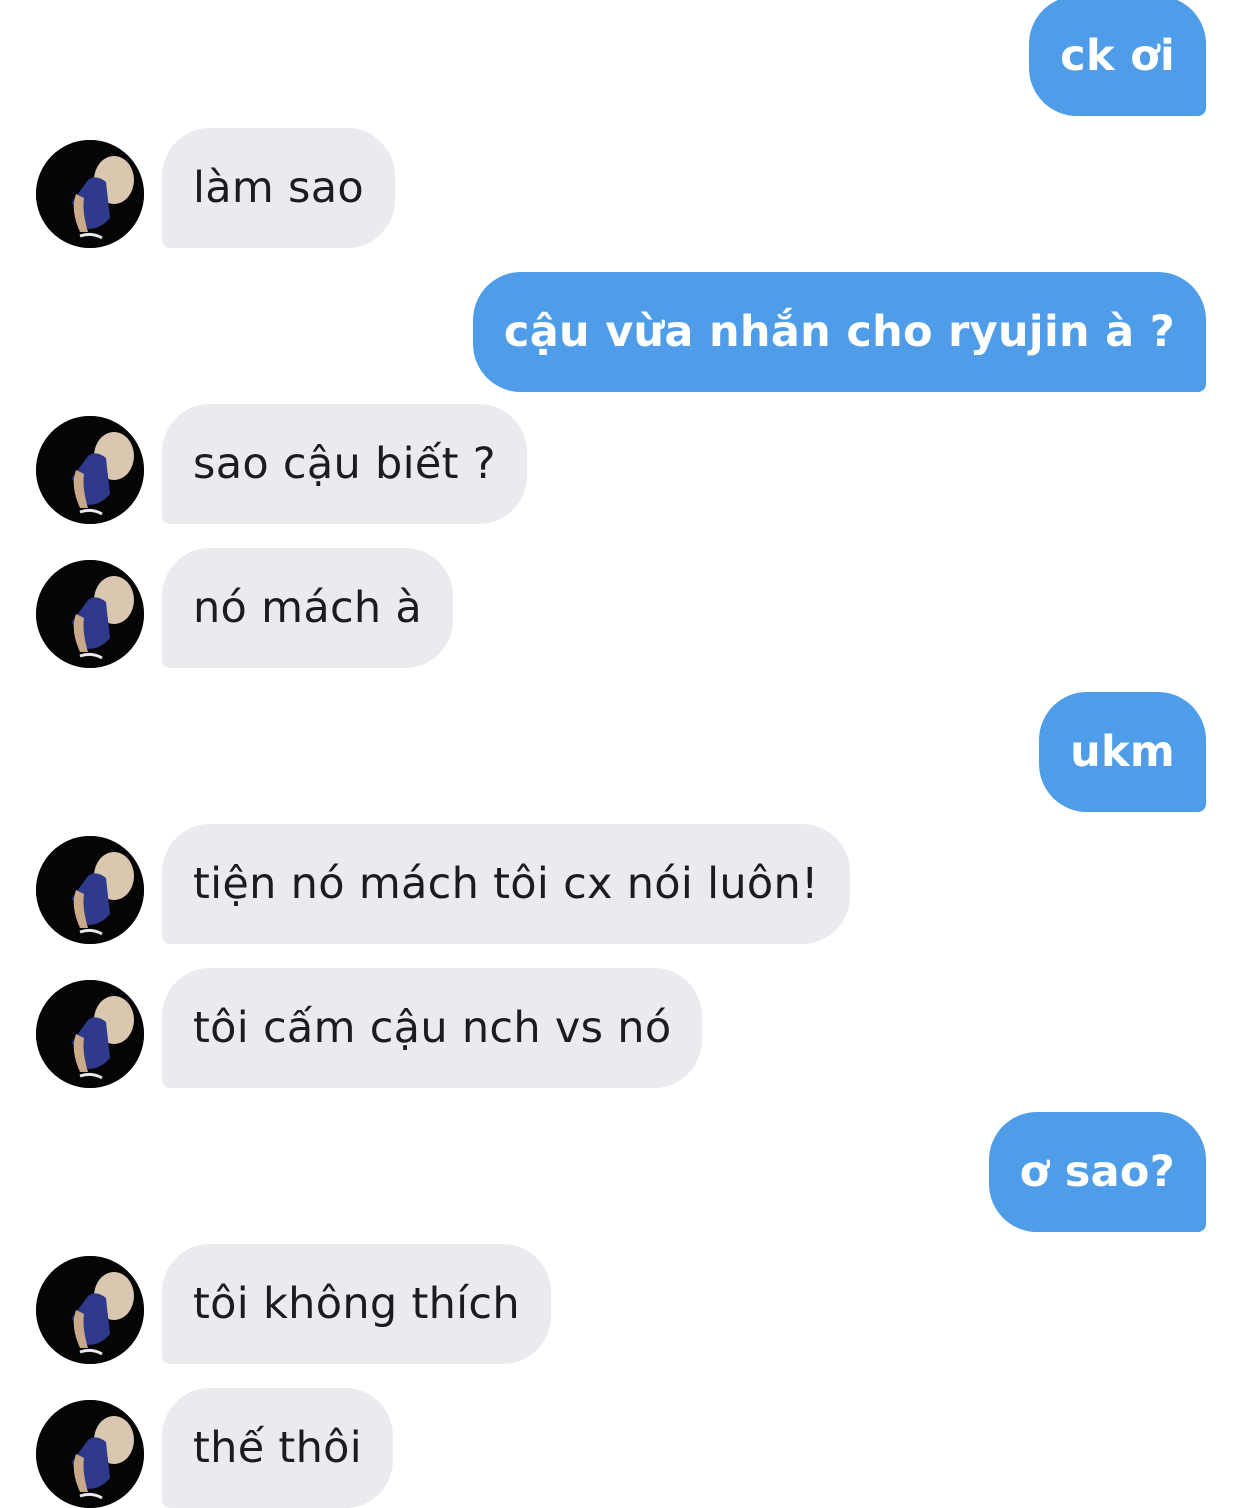 This screenshot has height=1508, width=1242. What do you see at coordinates (1097, 1172) in the screenshot?
I see `outgoing-message-bubble: ơ sao?` at bounding box center [1097, 1172].